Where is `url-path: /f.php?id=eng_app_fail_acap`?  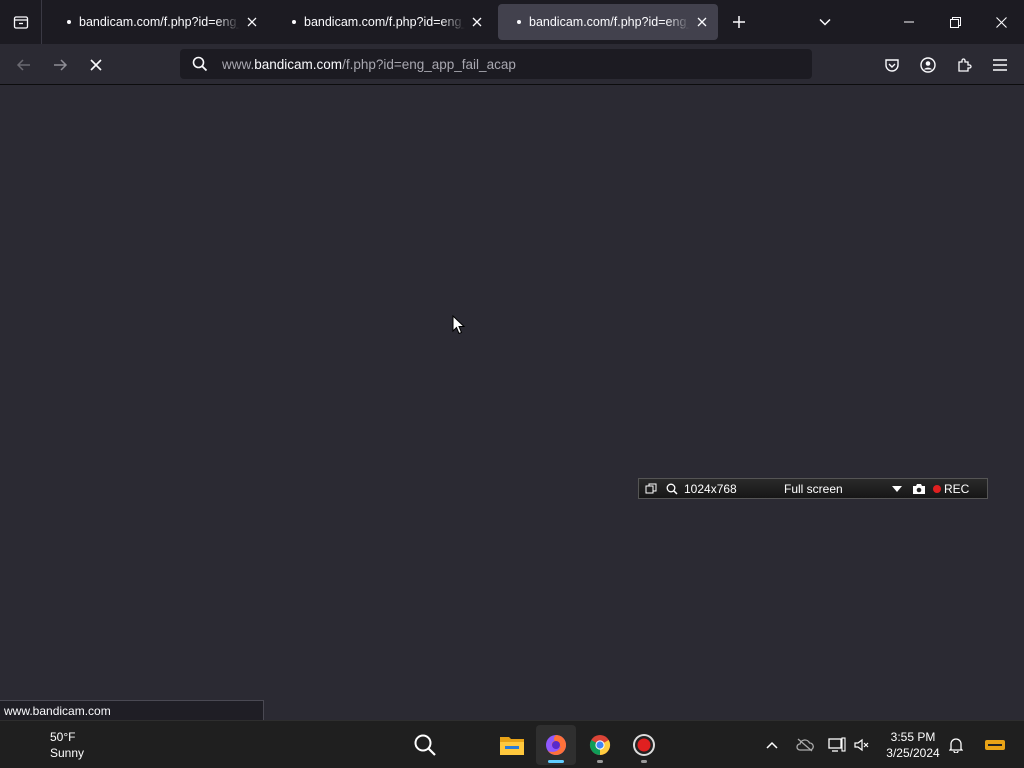 url-path: /f.php?id=eng_app_fail_acap is located at coordinates (429, 64).